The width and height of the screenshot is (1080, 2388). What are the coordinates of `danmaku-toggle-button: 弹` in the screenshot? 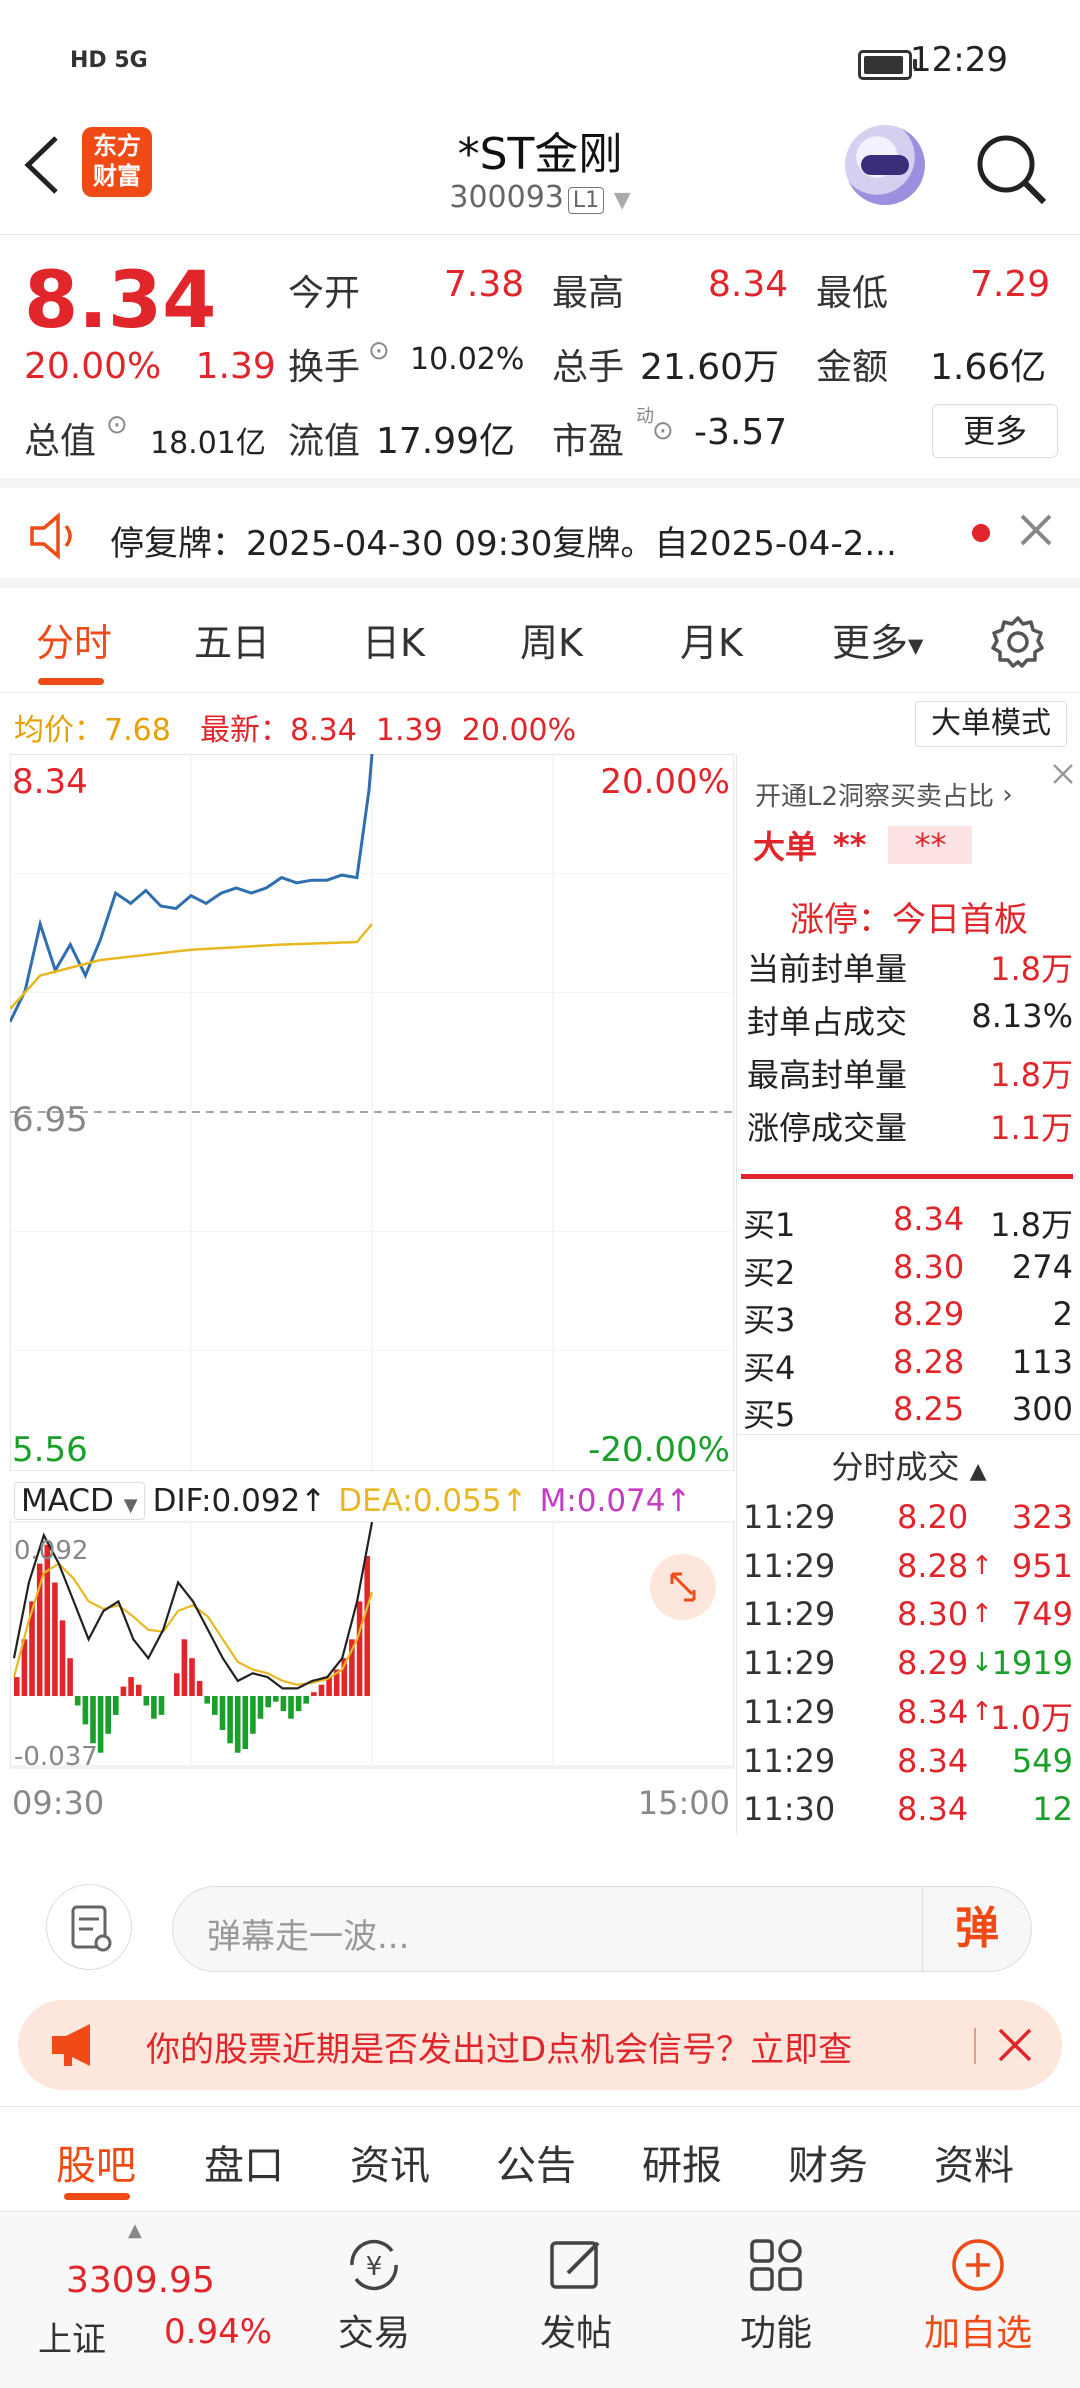 It's located at (976, 1929).